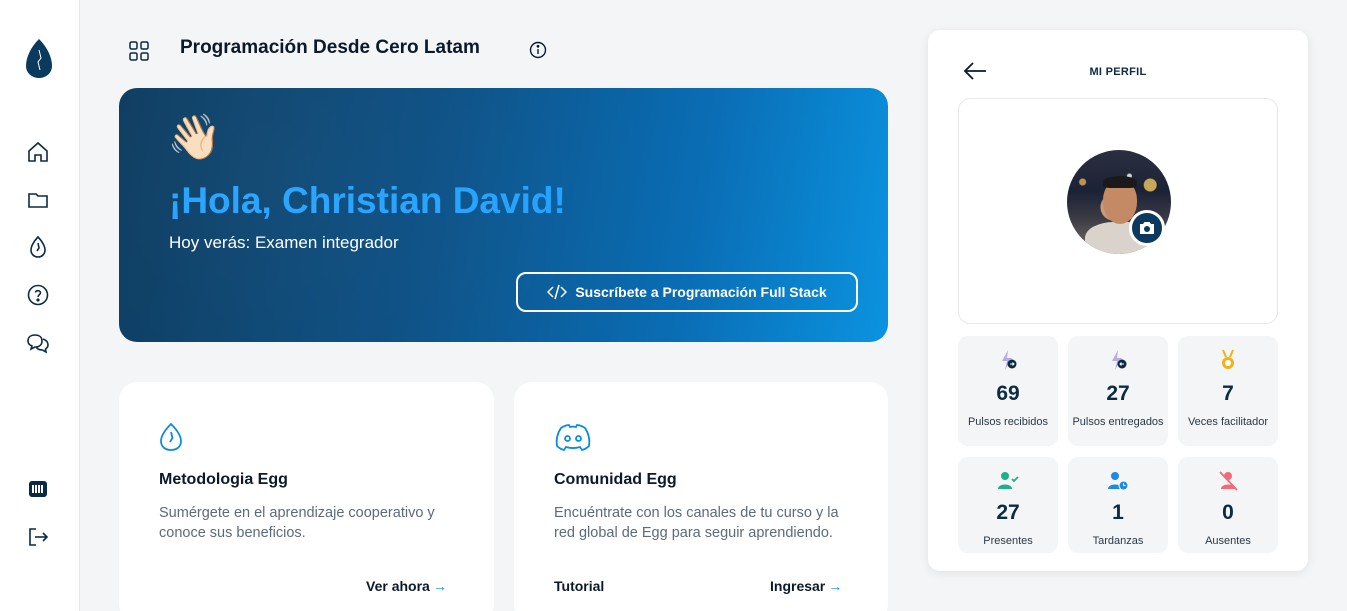  I want to click on user-clock-icon, so click(1118, 481).